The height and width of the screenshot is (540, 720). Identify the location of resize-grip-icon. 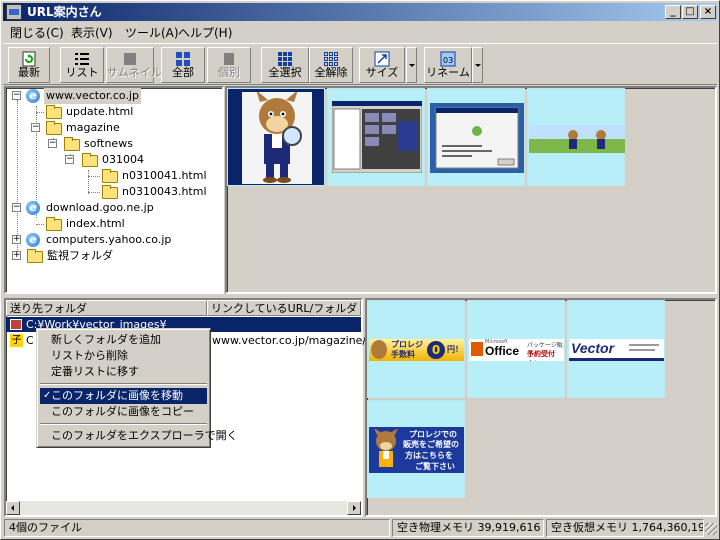
(711, 529).